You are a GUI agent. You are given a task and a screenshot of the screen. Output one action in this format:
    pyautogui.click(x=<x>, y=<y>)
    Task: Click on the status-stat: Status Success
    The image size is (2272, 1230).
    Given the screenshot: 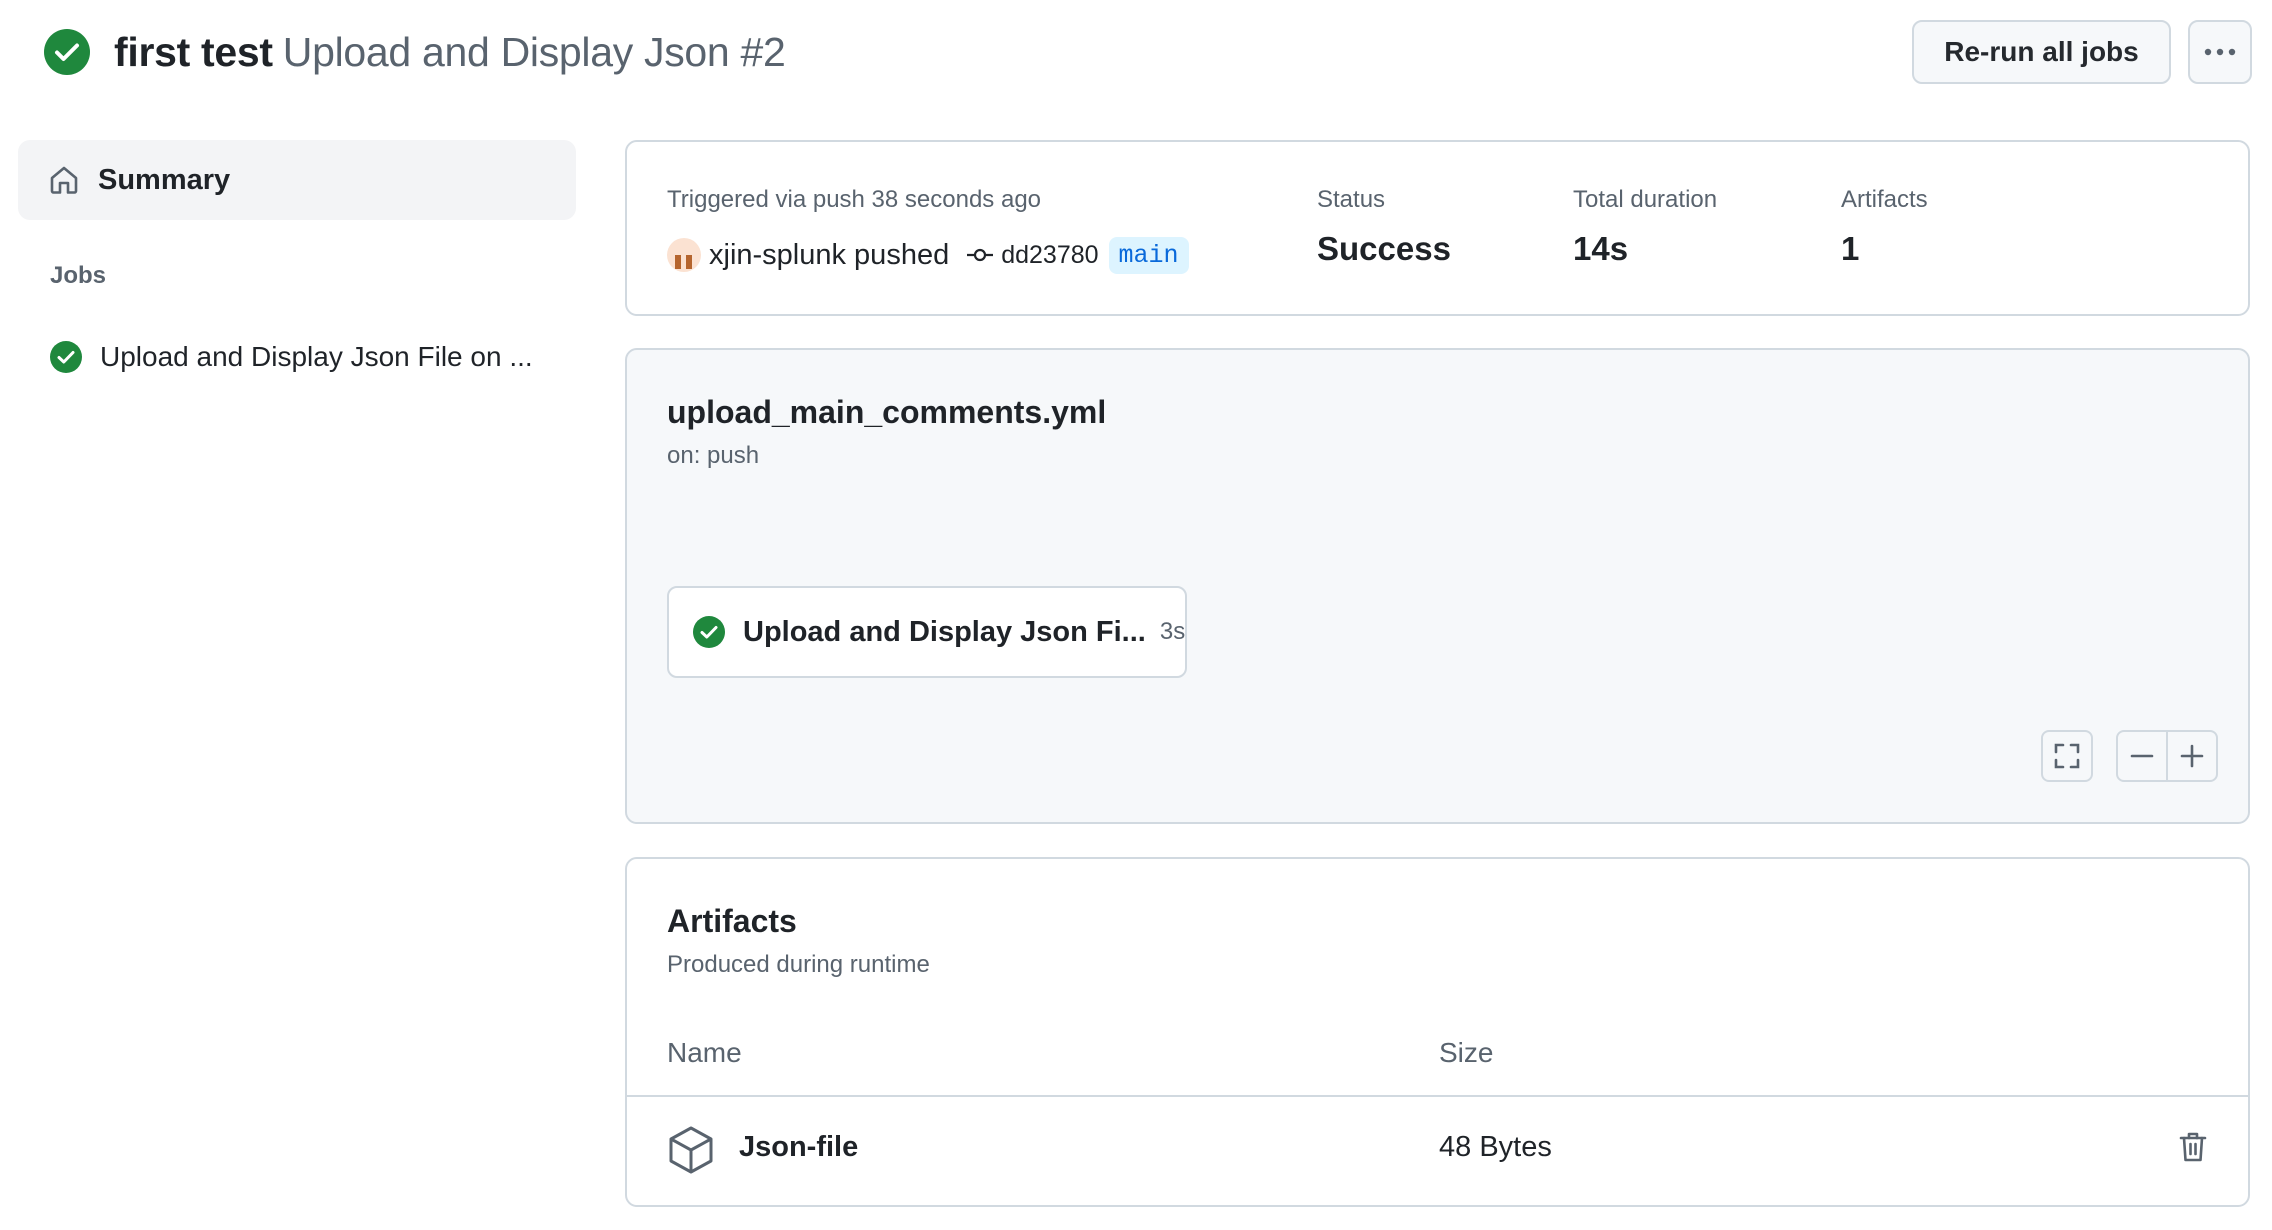 What is the action you would take?
    pyautogui.click(x=1384, y=227)
    